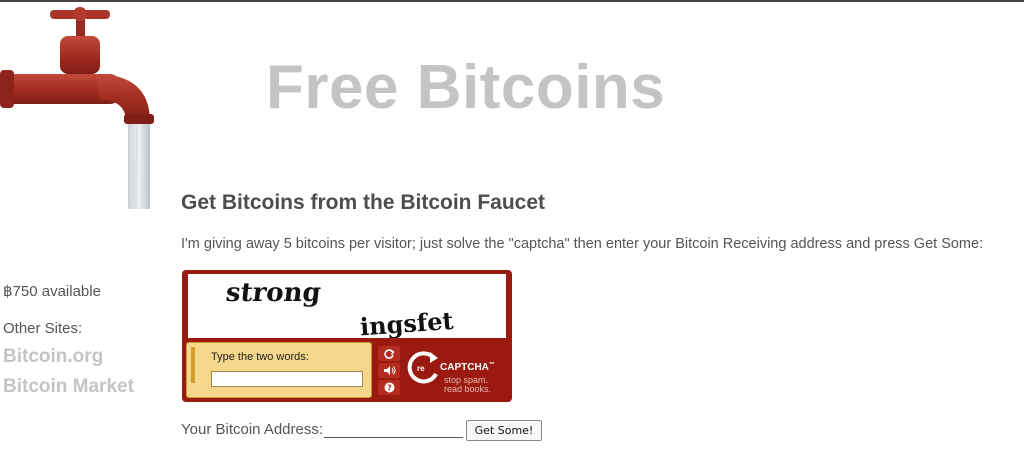  Describe the element at coordinates (77, 108) in the screenshot. I see `faucet-icon` at that location.